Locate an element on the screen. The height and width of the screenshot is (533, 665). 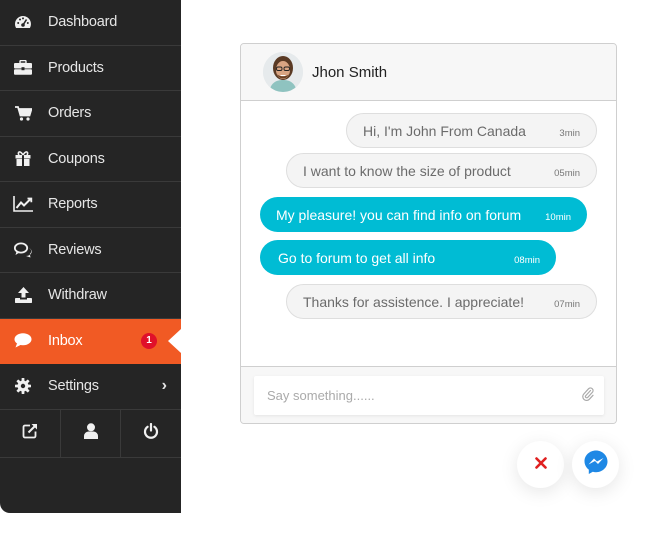
message-input is located at coordinates (424, 395).